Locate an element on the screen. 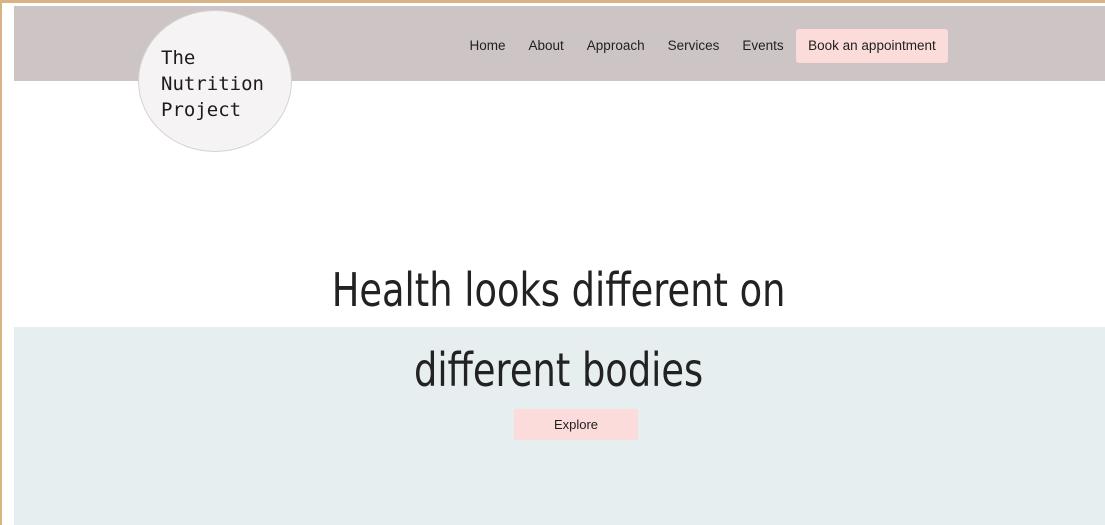 This screenshot has width=1105, height=525. logo: The Nutrition Project is located at coordinates (215, 81).